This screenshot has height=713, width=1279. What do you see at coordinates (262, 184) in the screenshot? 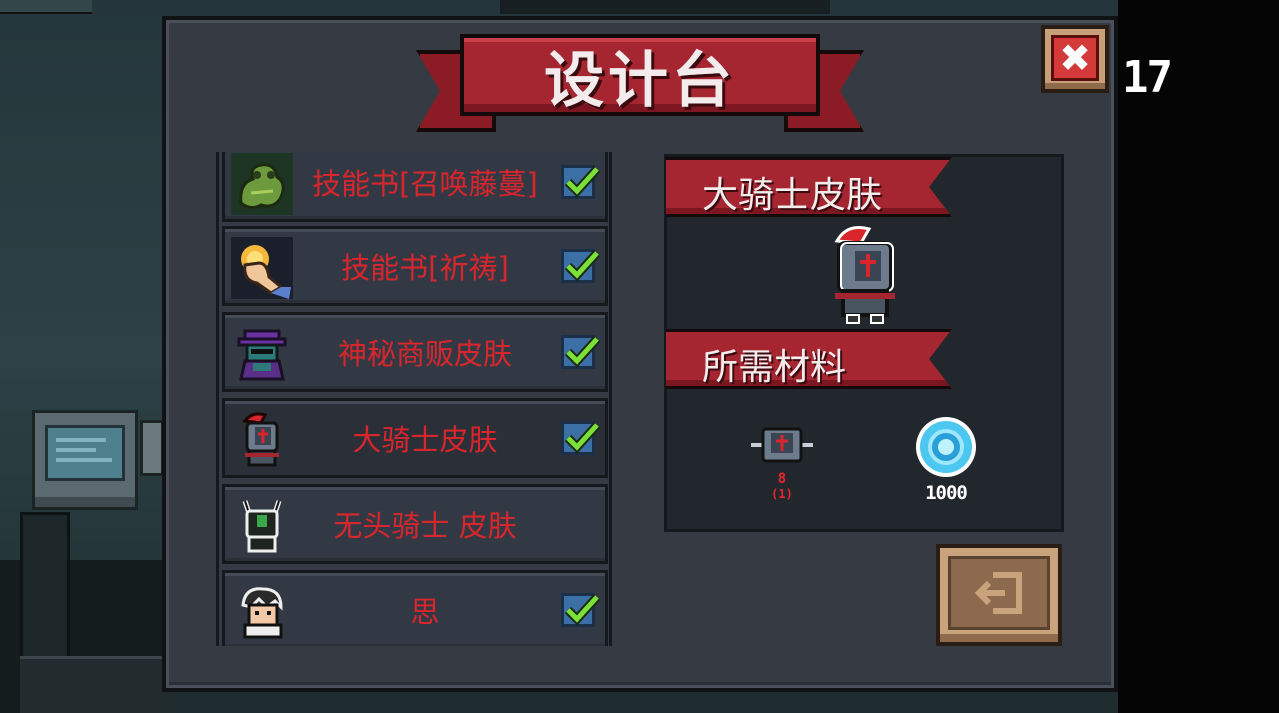
I see `vine-dragon-icon` at bounding box center [262, 184].